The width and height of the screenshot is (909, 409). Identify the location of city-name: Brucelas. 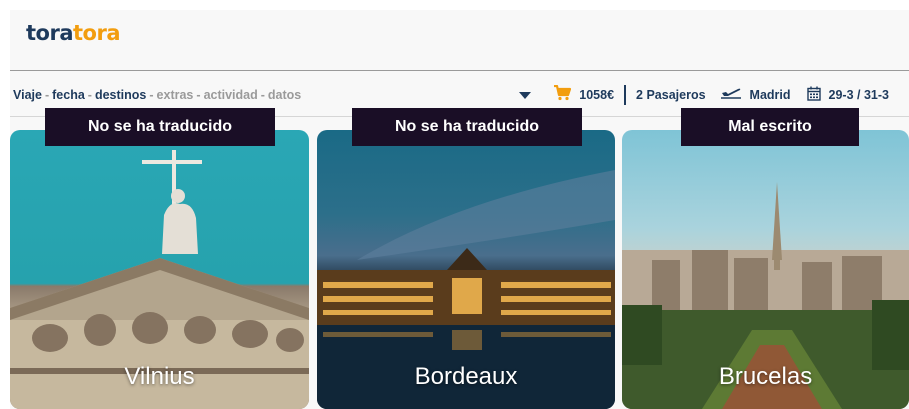
(765, 376).